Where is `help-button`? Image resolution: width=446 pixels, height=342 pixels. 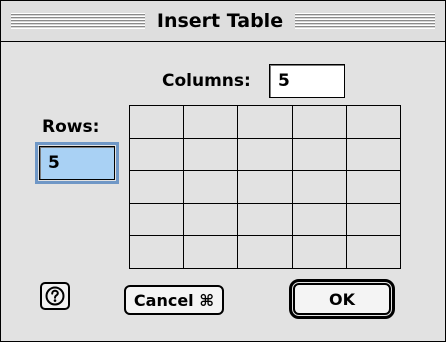
help-button is located at coordinates (55, 296).